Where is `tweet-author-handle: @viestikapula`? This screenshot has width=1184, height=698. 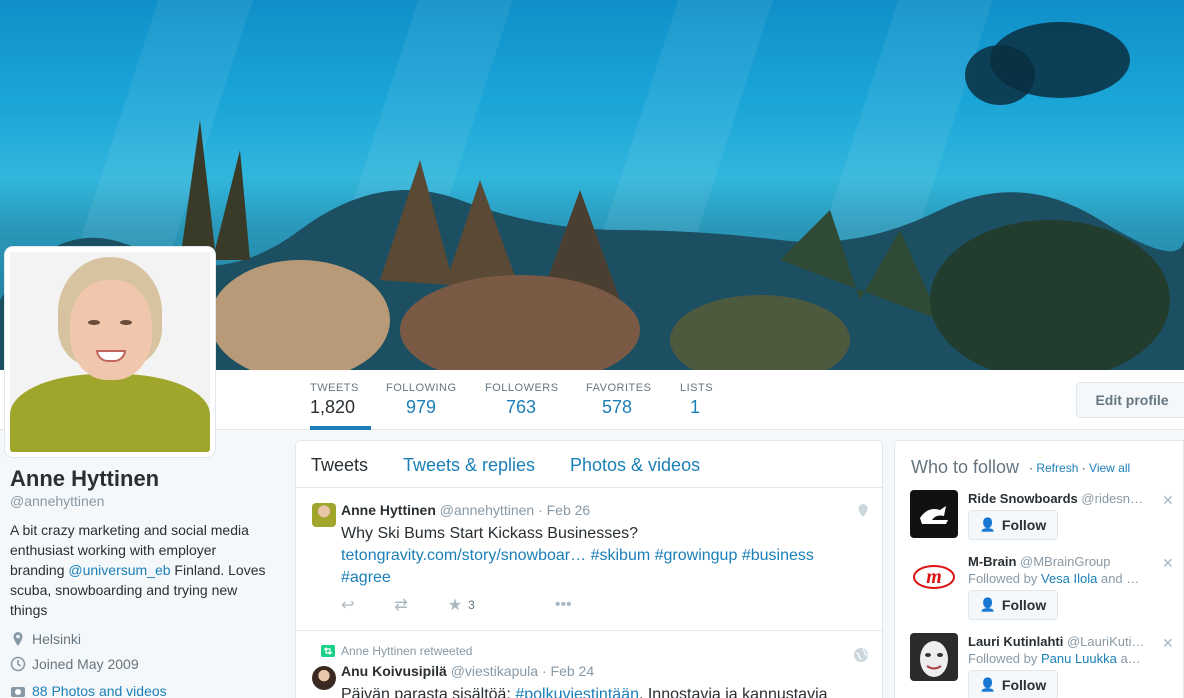 tweet-author-handle: @viestikapula is located at coordinates (494, 671).